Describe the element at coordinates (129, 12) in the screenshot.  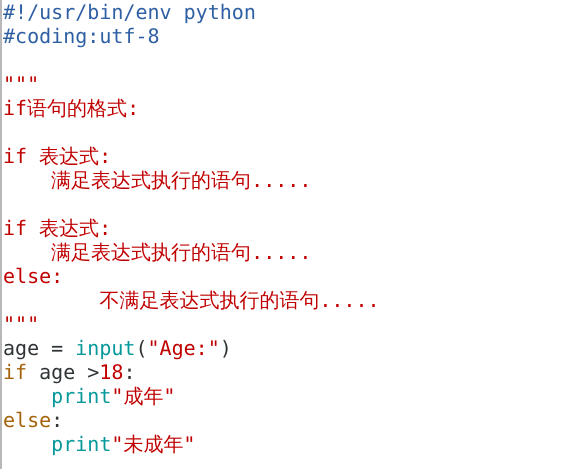
I see `code-token: #!/usr/bin/env python` at that location.